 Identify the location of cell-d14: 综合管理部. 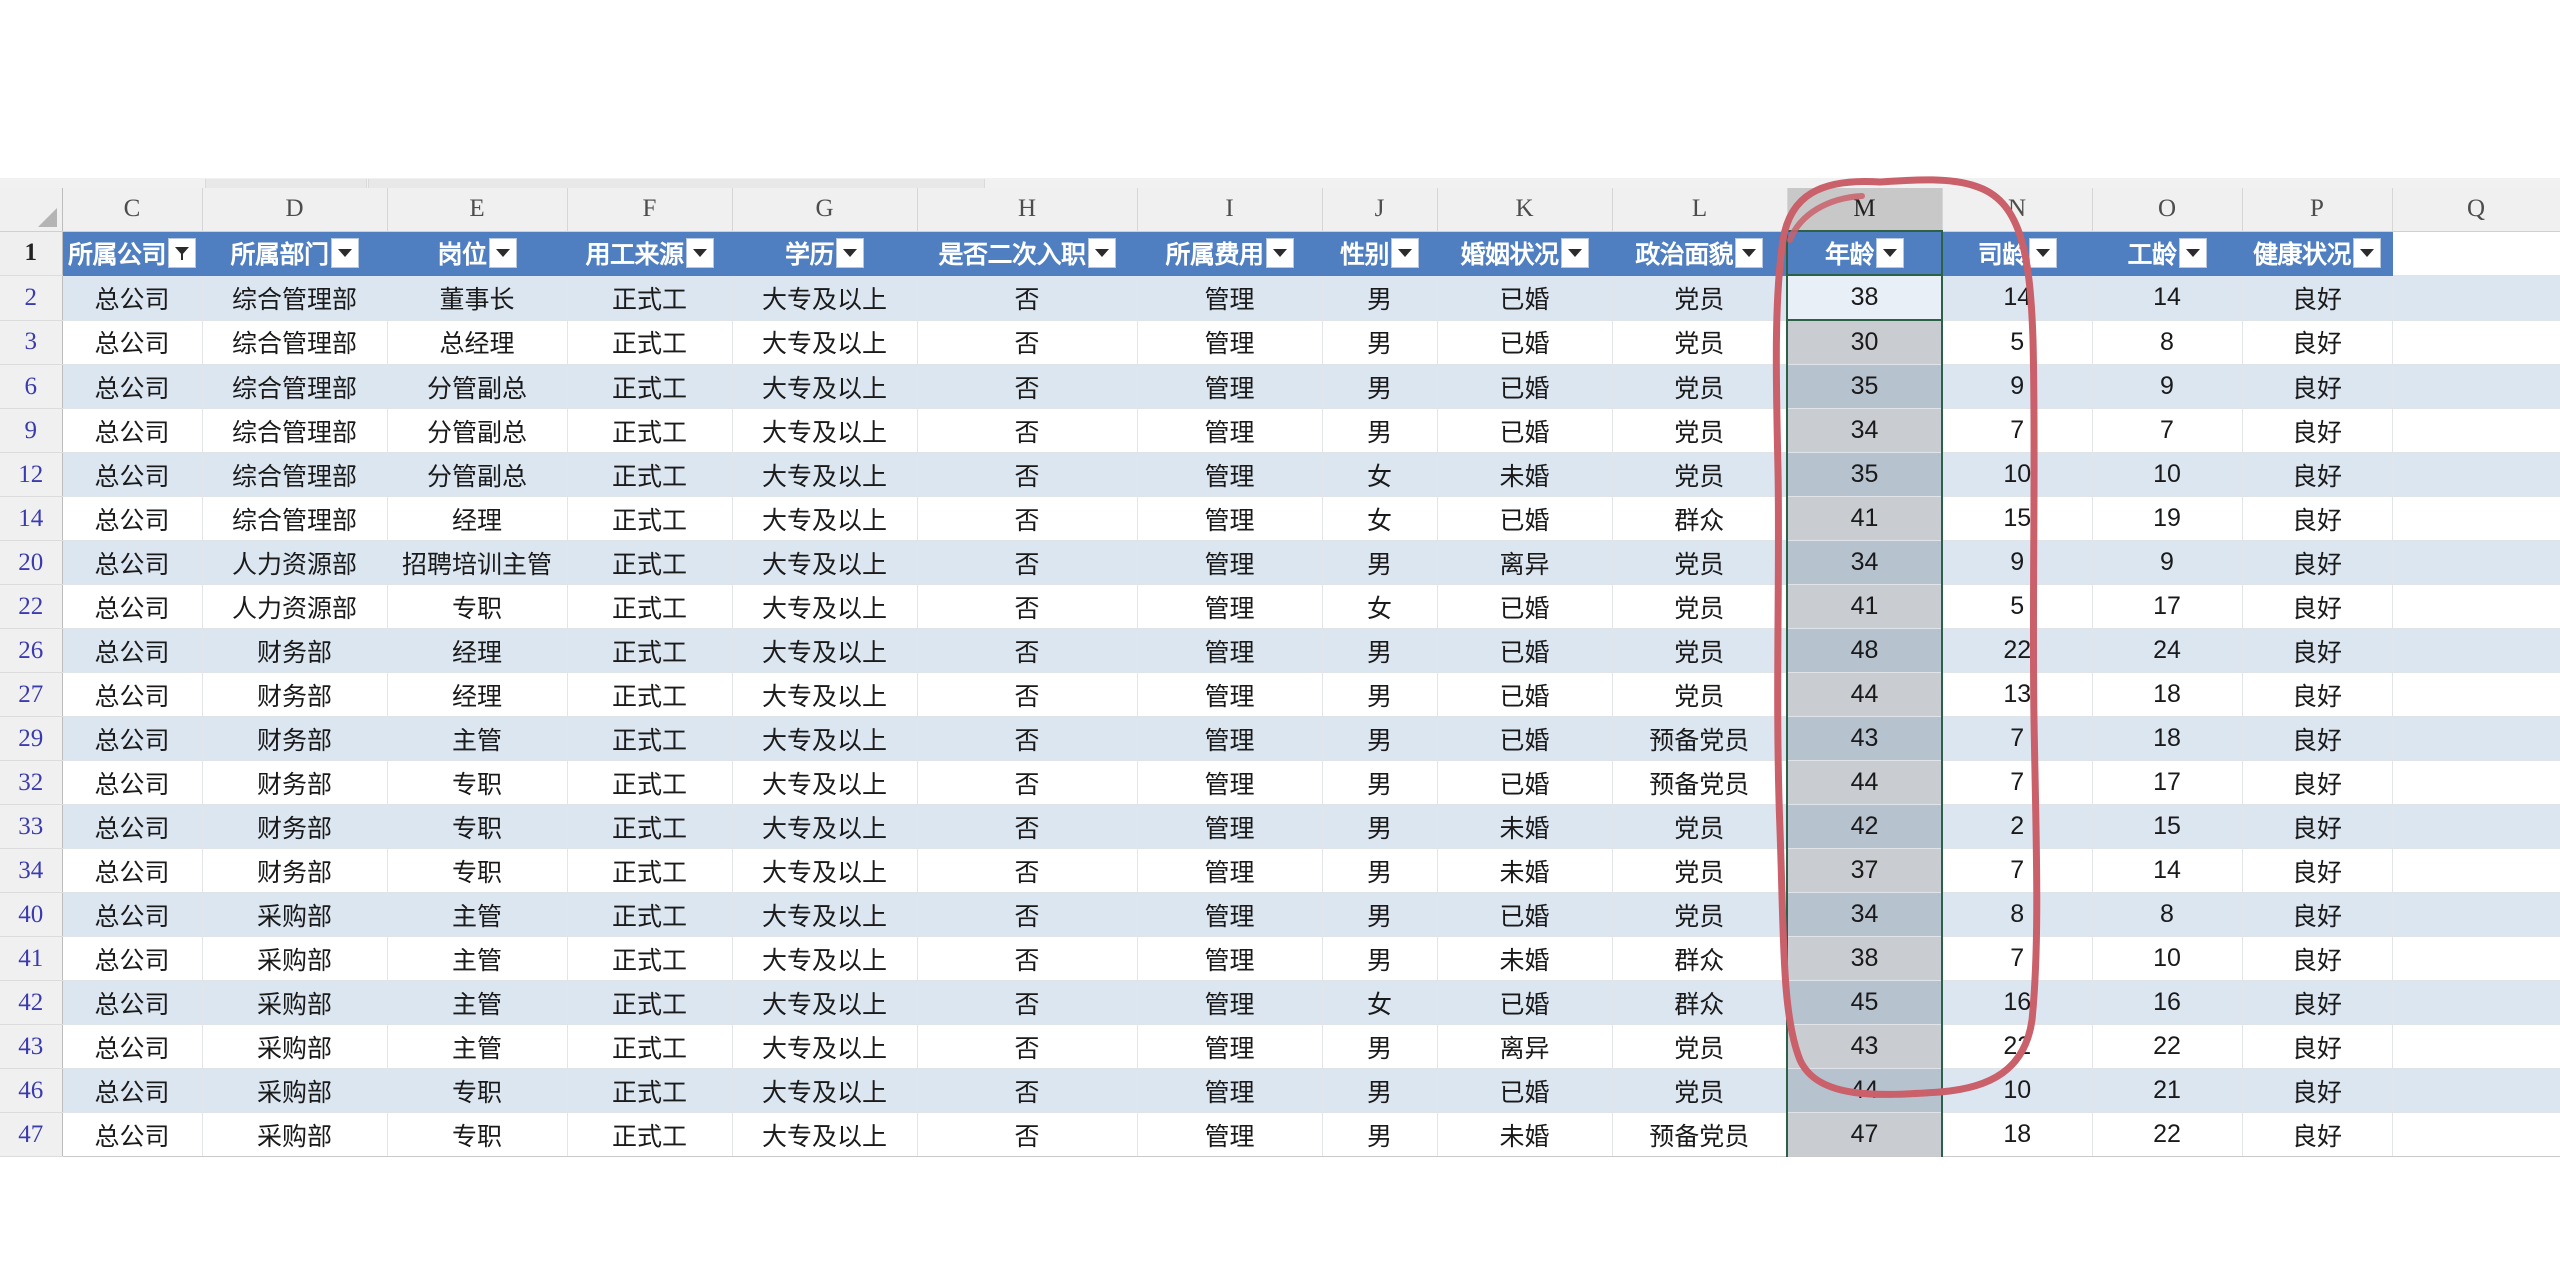
(295, 518).